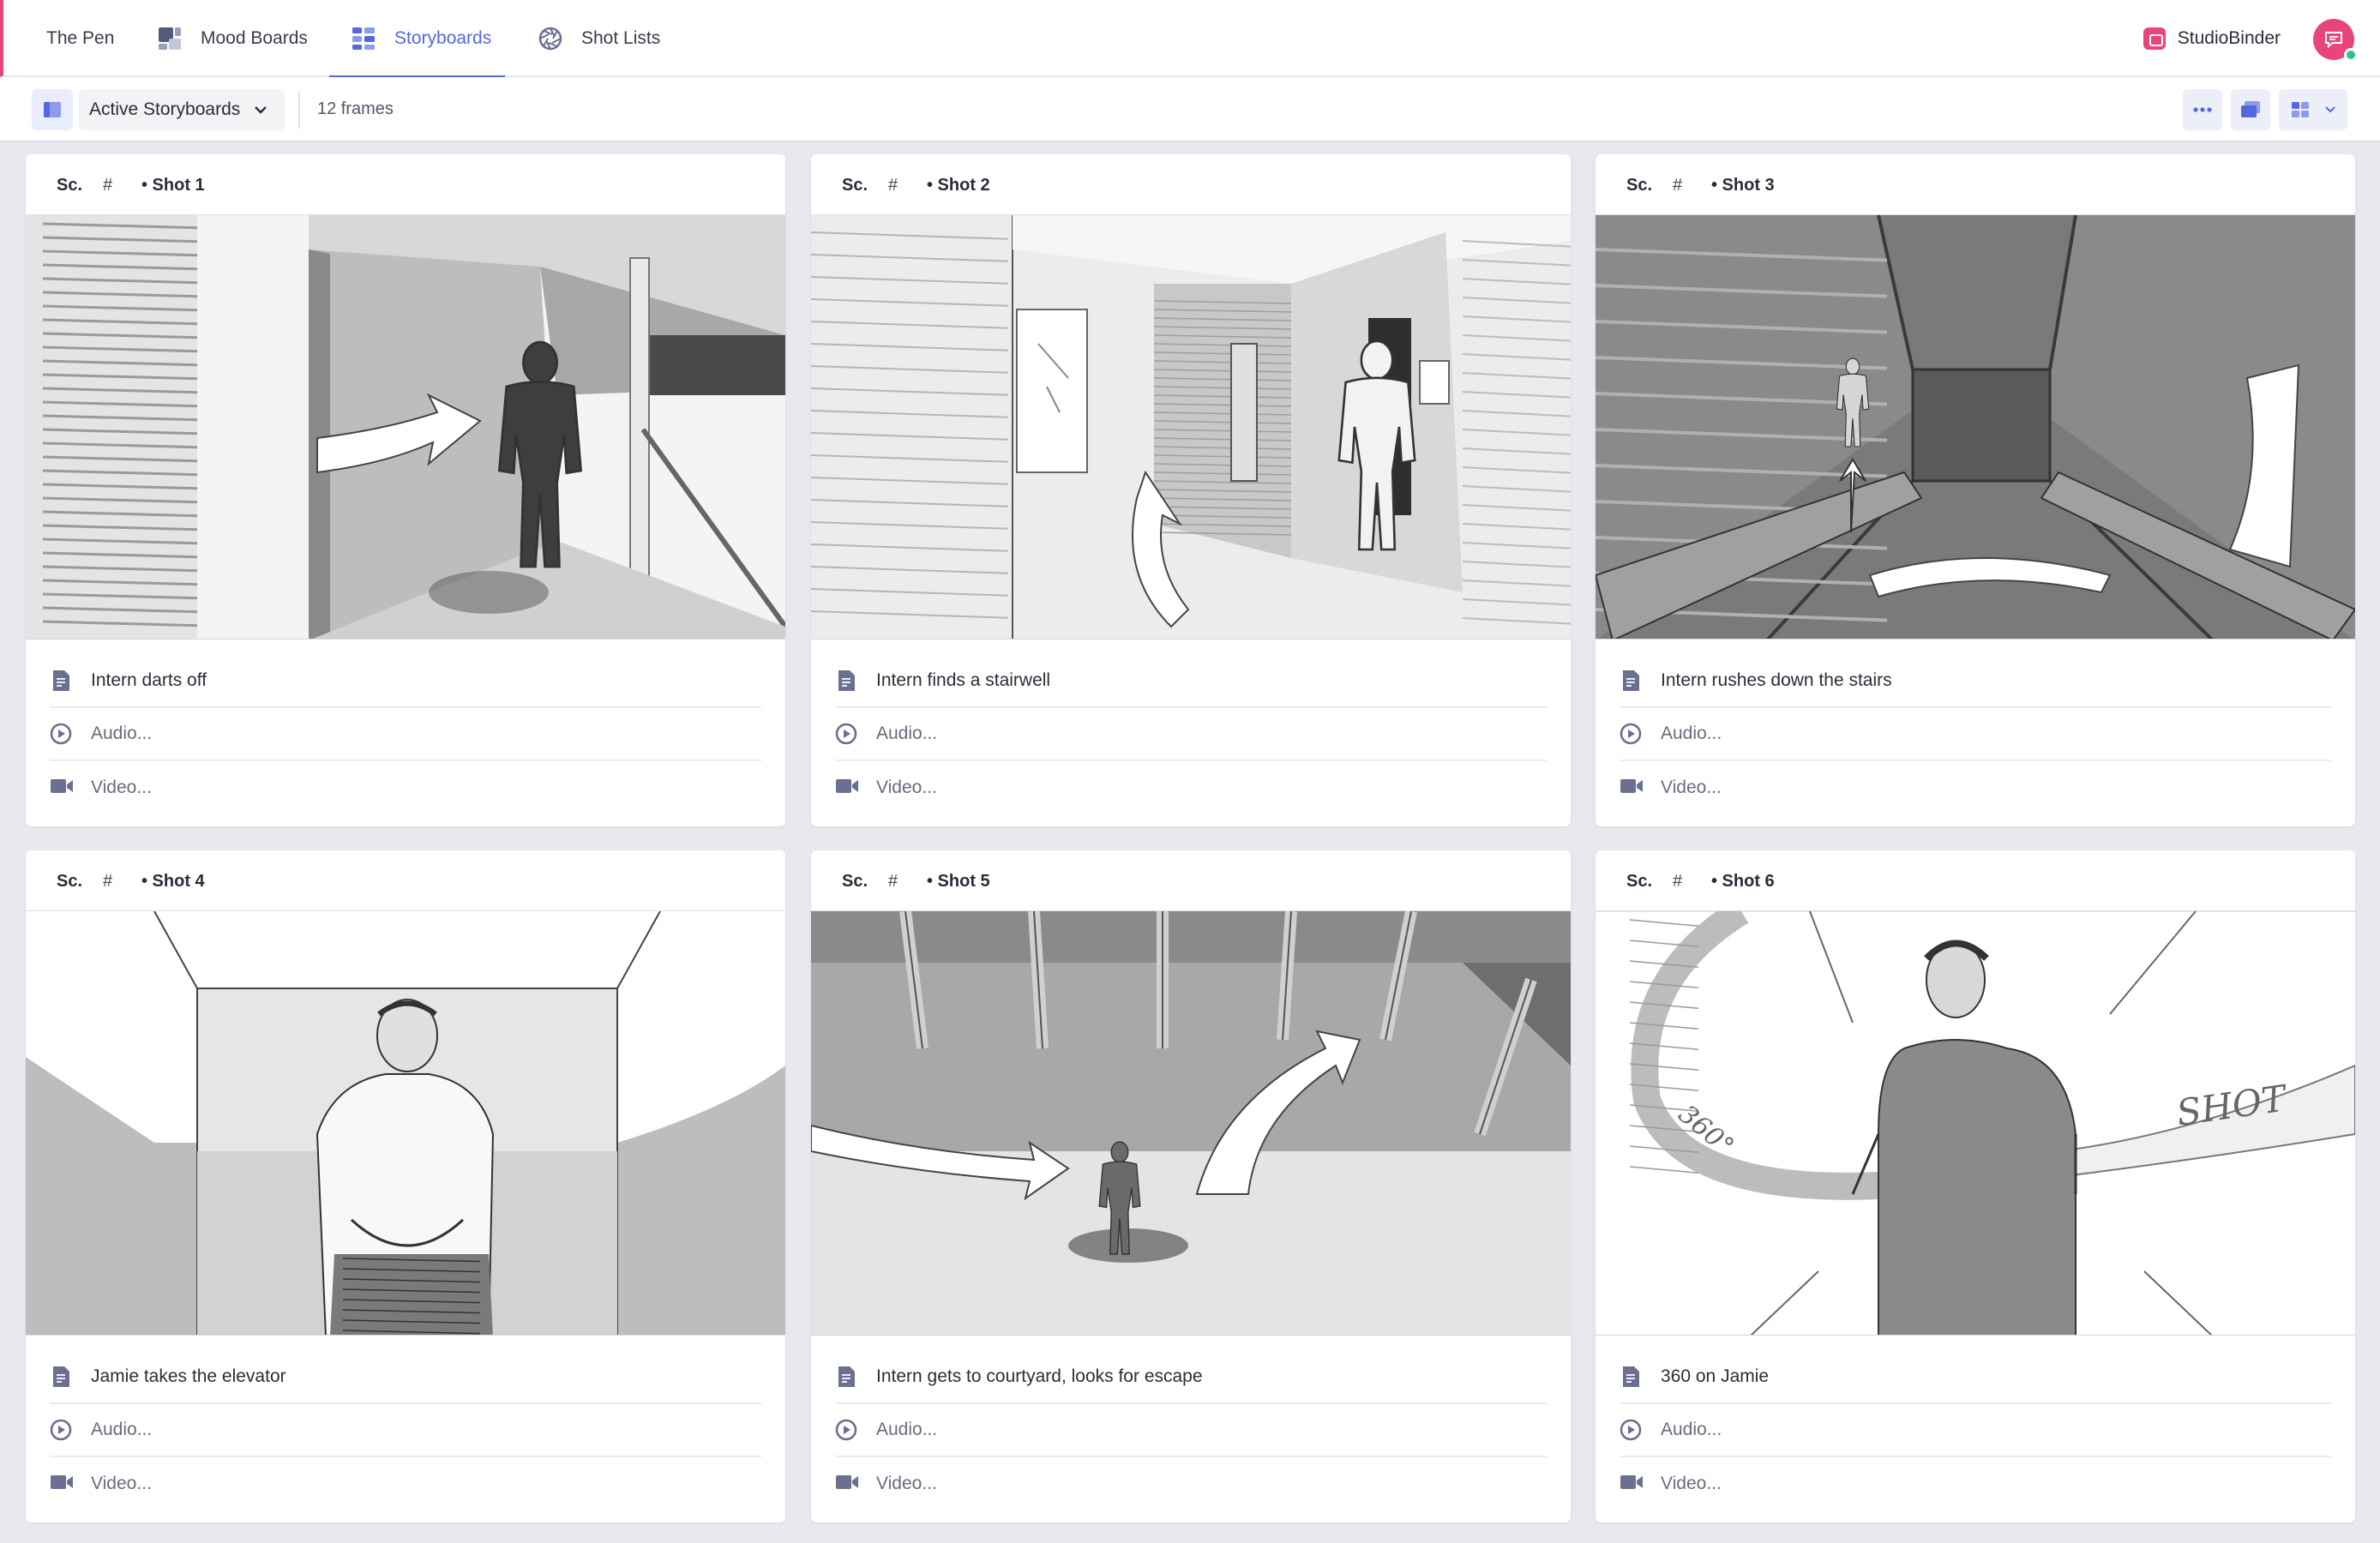 The width and height of the screenshot is (2380, 1543). Describe the element at coordinates (1976, 681) in the screenshot. I see `description-row: Intern rushes down the stairs` at that location.